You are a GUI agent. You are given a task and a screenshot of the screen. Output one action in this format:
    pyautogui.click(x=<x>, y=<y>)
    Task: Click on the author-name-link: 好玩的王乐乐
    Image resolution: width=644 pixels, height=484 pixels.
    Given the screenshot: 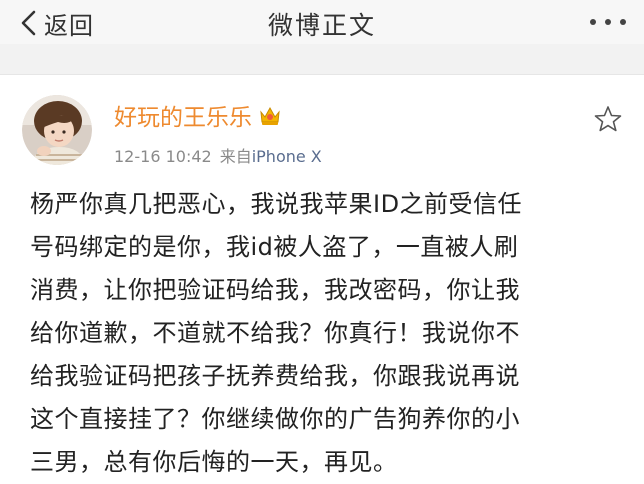 What is the action you would take?
    pyautogui.click(x=198, y=115)
    